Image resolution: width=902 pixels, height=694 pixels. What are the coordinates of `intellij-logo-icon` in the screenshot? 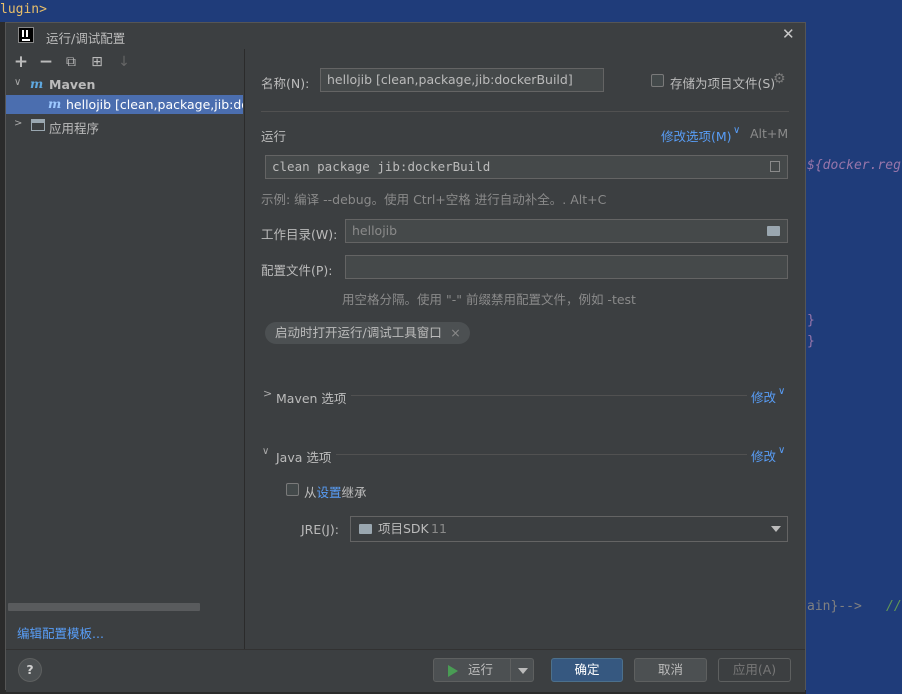 It's located at (26, 35).